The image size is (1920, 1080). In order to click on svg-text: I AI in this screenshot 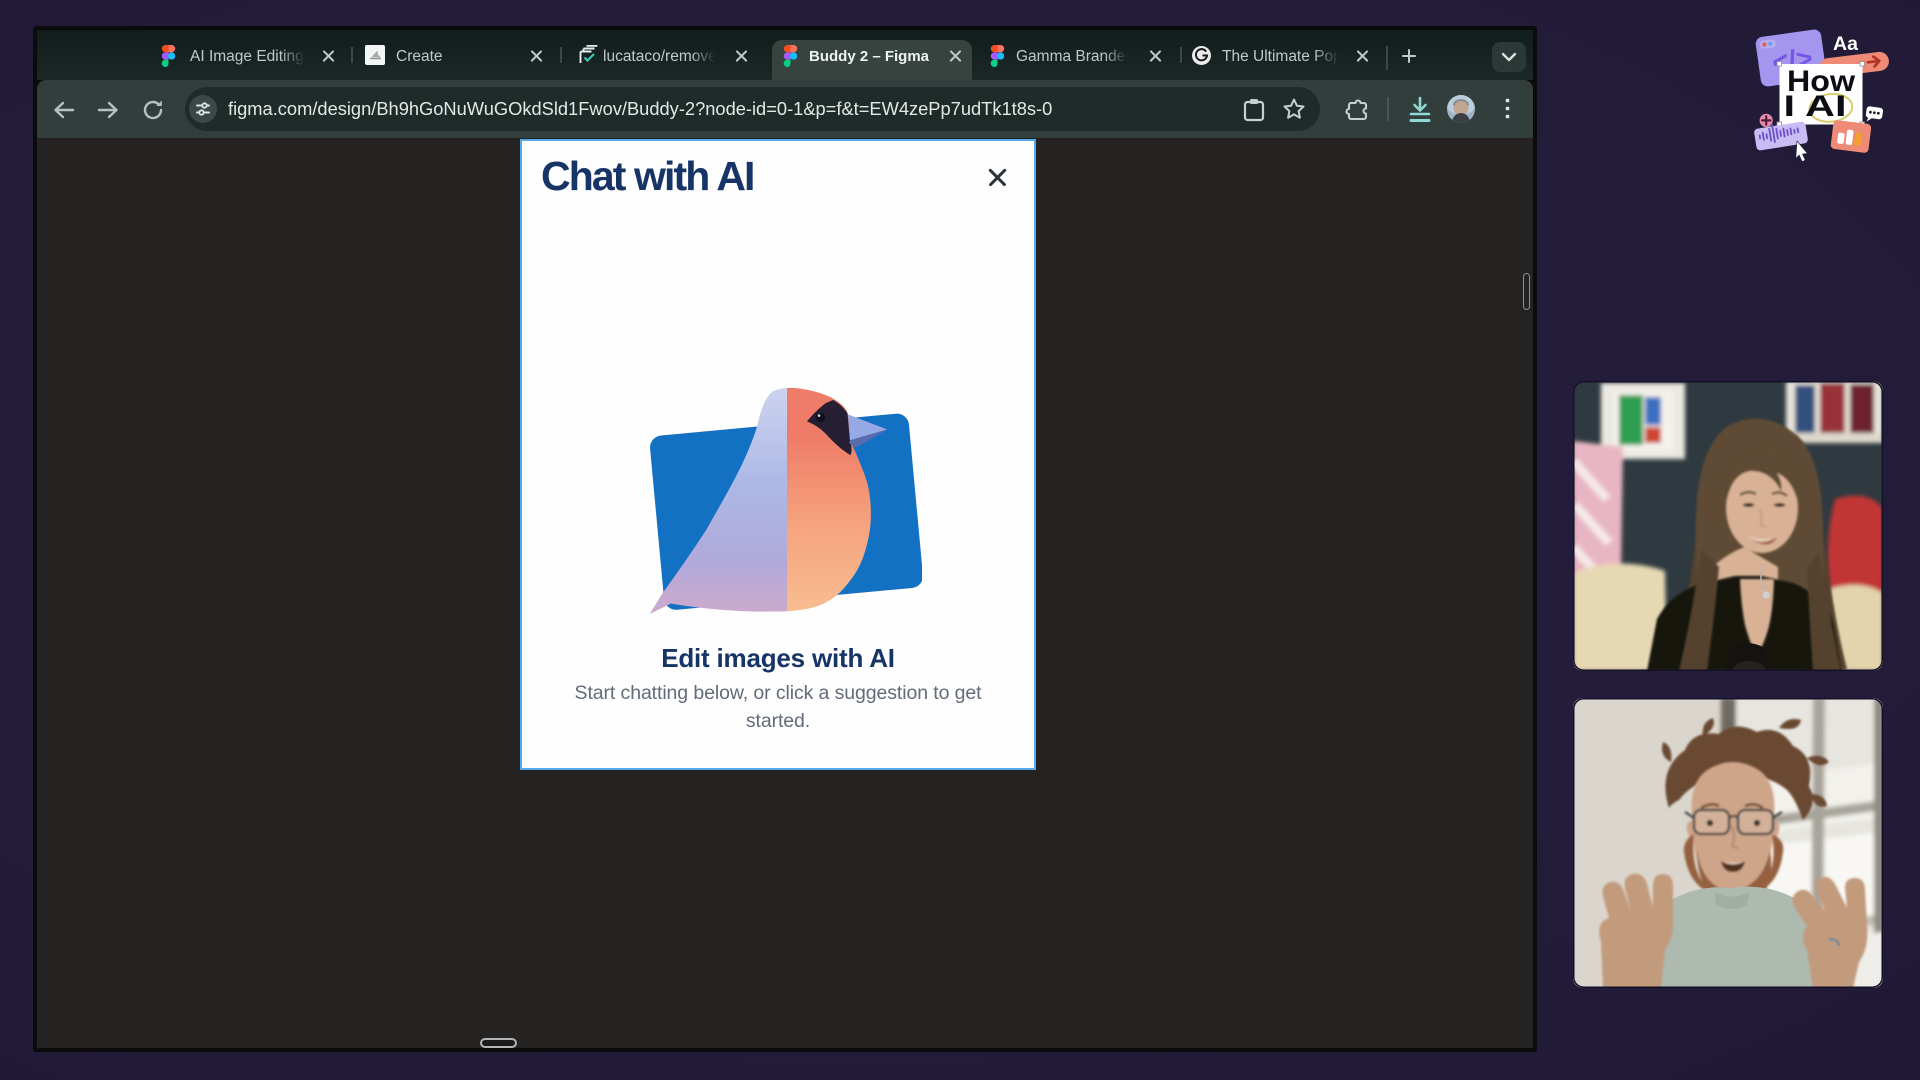, I will do `click(1815, 106)`.